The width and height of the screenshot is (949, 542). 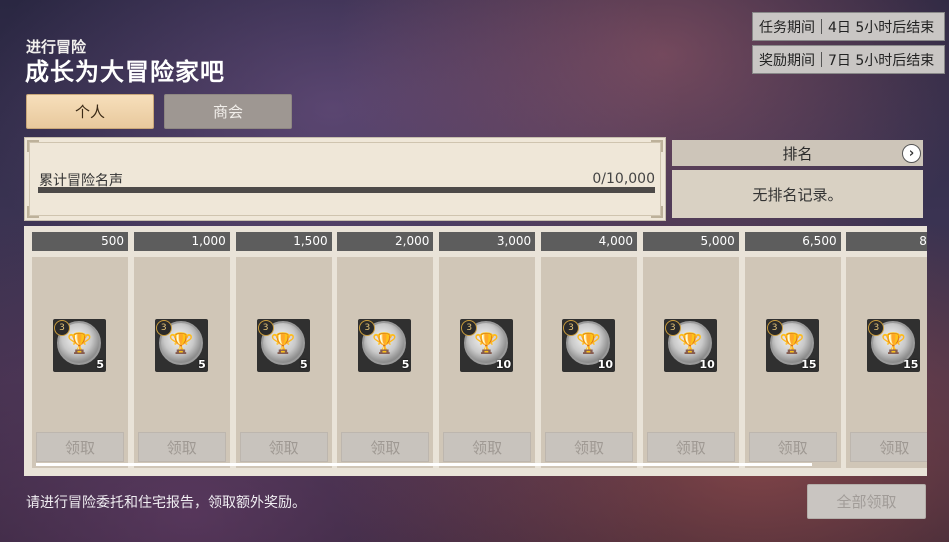 I want to click on page-title: 成长为大冒险家吧, so click(x=125, y=72).